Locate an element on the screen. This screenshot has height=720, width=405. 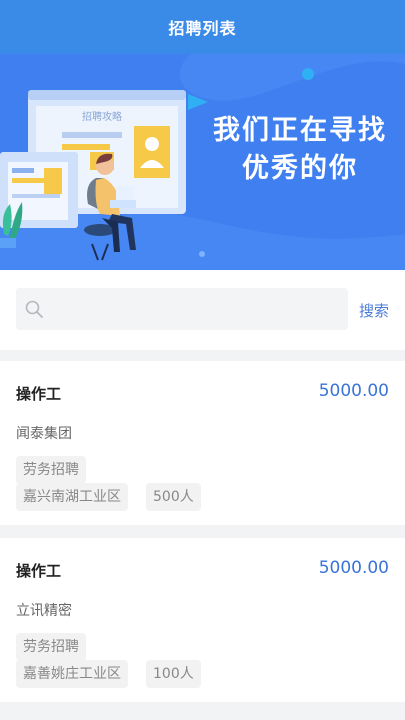
window-caption: 招聘攻略 is located at coordinates (102, 116).